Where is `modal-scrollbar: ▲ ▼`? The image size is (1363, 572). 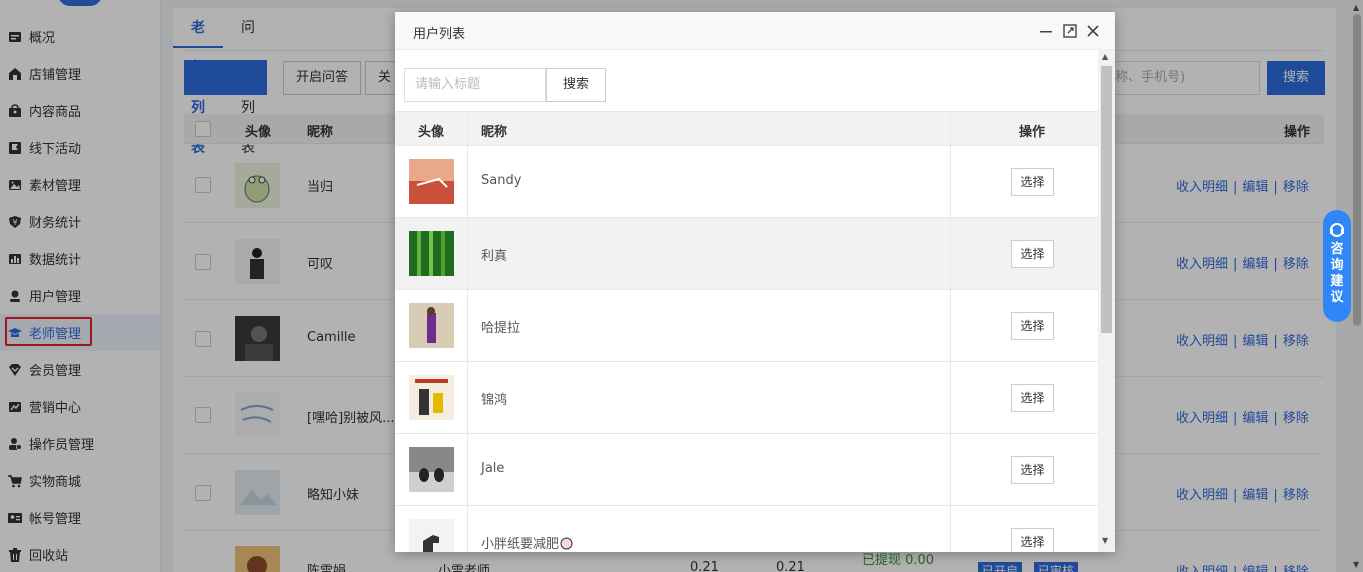 modal-scrollbar: ▲ ▼ is located at coordinates (1106, 301).